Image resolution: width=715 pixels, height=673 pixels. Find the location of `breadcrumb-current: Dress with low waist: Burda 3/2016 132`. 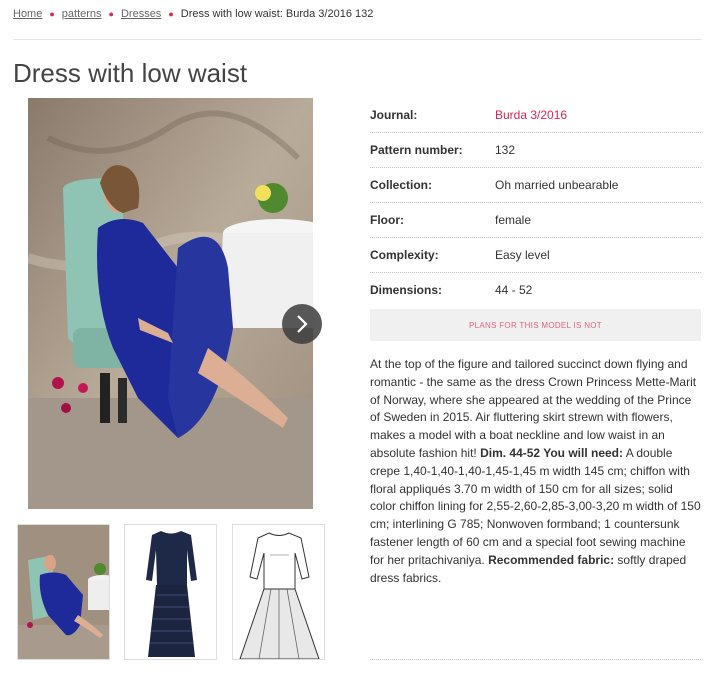

breadcrumb-current: Dress with low waist: Burda 3/2016 132 is located at coordinates (277, 14).